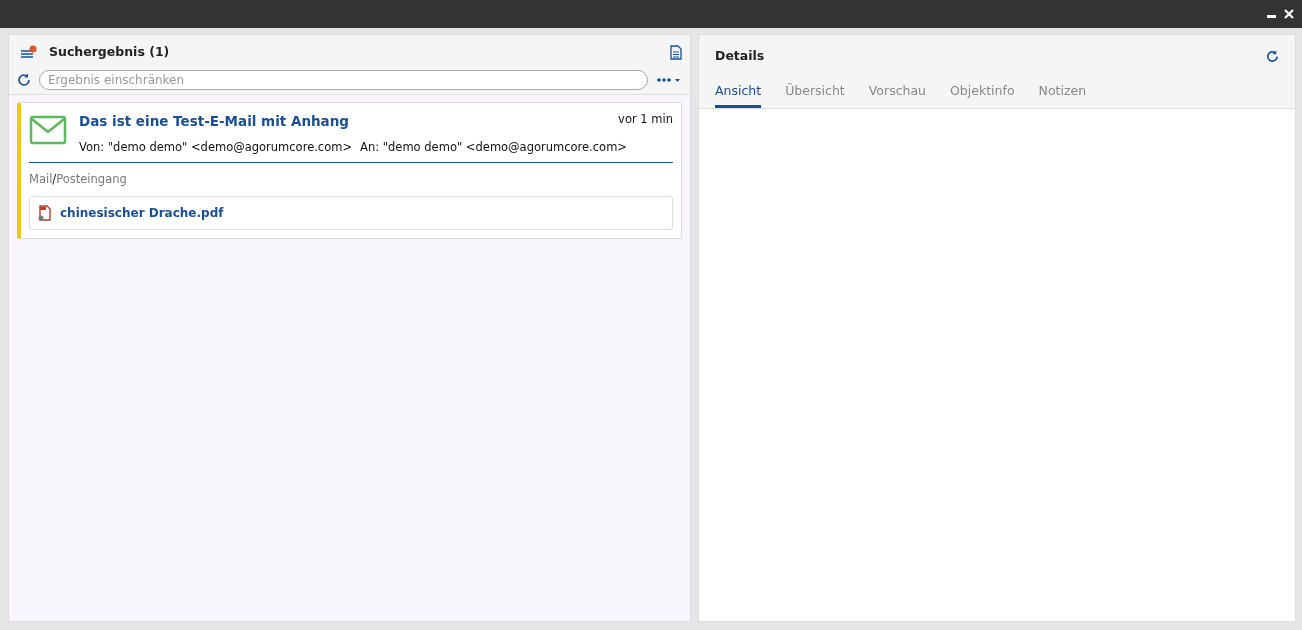 Image resolution: width=1302 pixels, height=630 pixels. Describe the element at coordinates (1289, 14) in the screenshot. I see `close-icon` at that location.